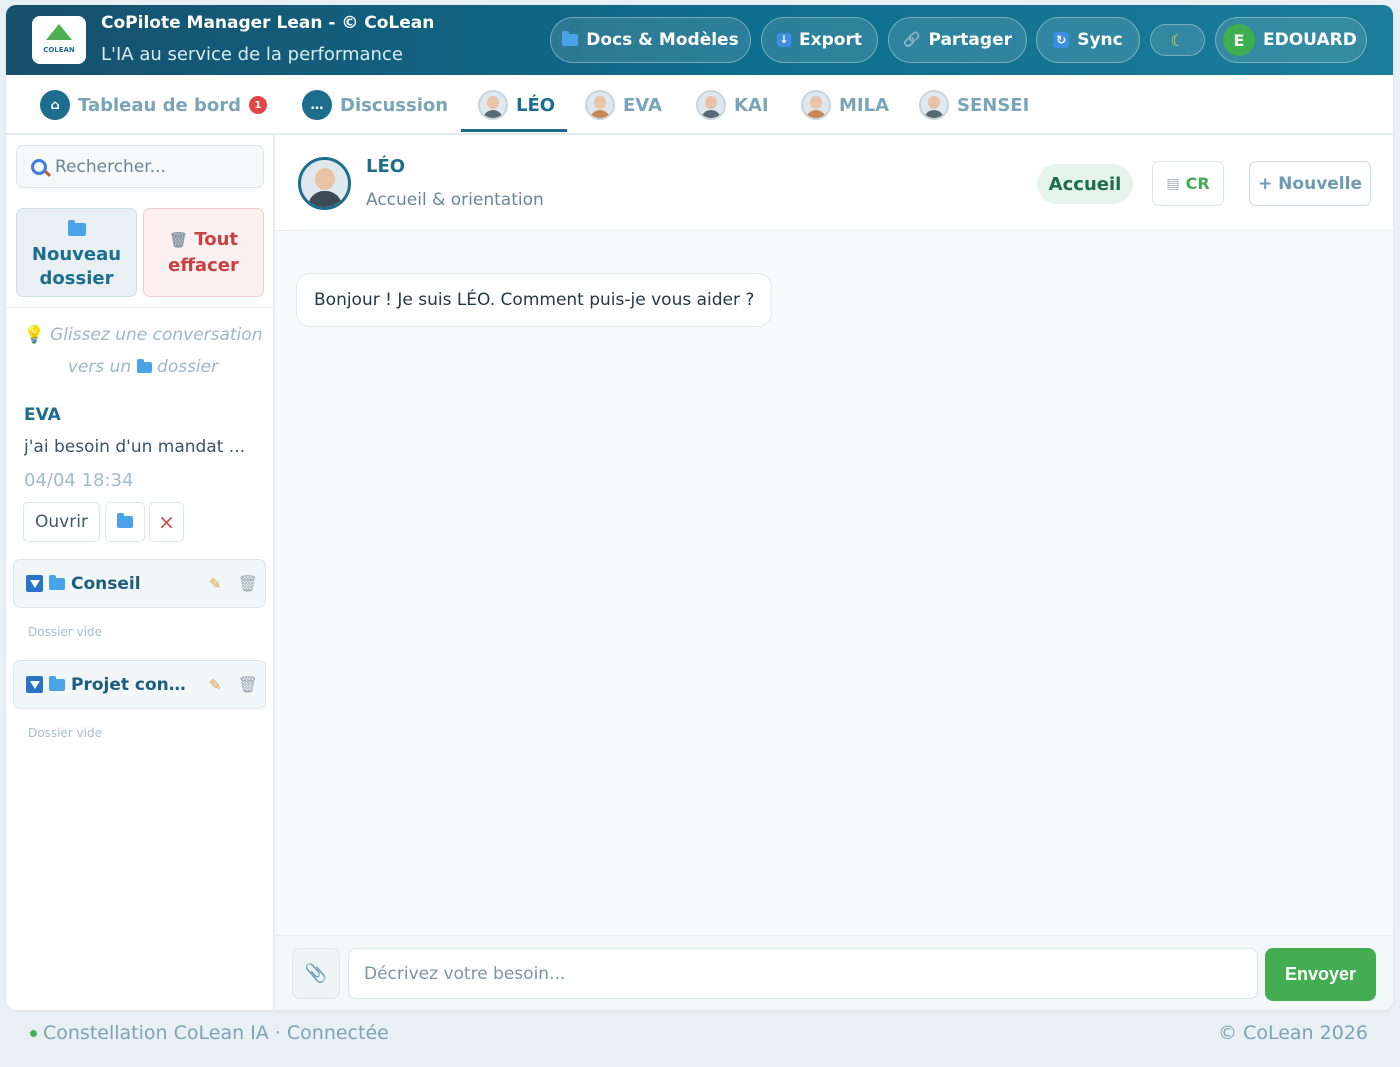 This screenshot has width=1400, height=1067. I want to click on open-conversation-button: Ouvrir, so click(61, 522).